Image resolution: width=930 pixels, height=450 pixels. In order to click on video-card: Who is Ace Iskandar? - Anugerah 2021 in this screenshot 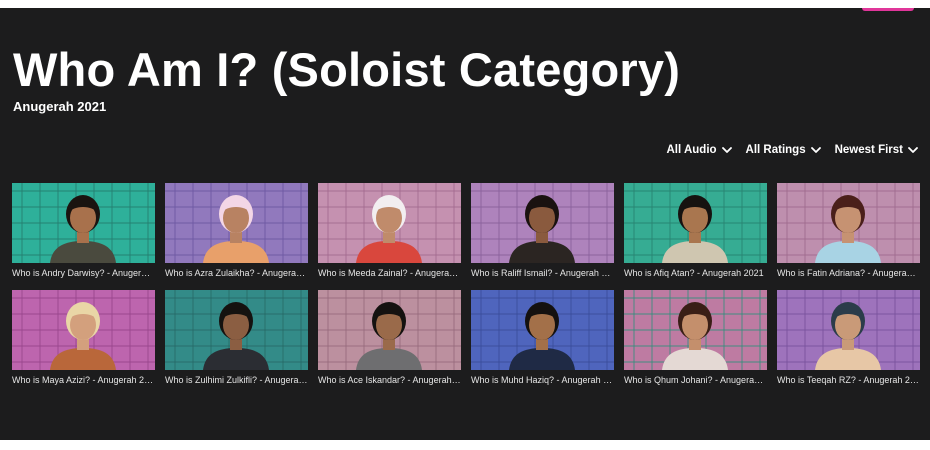, I will do `click(389, 338)`.